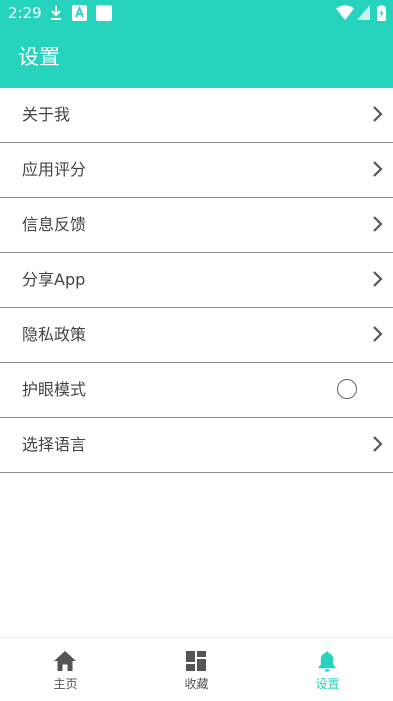 The image size is (393, 701). I want to click on settings-item-label: 分享App, so click(54, 279).